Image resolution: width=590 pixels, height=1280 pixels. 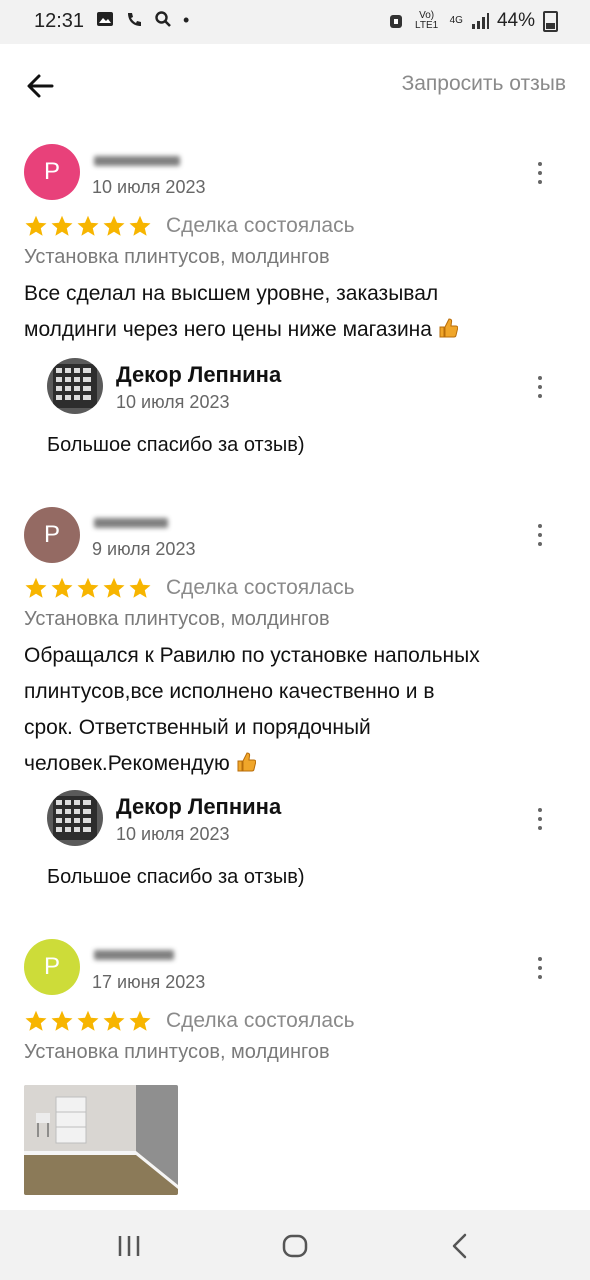 What do you see at coordinates (231, 293) in the screenshot?
I see `review-text-line: Все сделал на высшем уровне, заказывал` at bounding box center [231, 293].